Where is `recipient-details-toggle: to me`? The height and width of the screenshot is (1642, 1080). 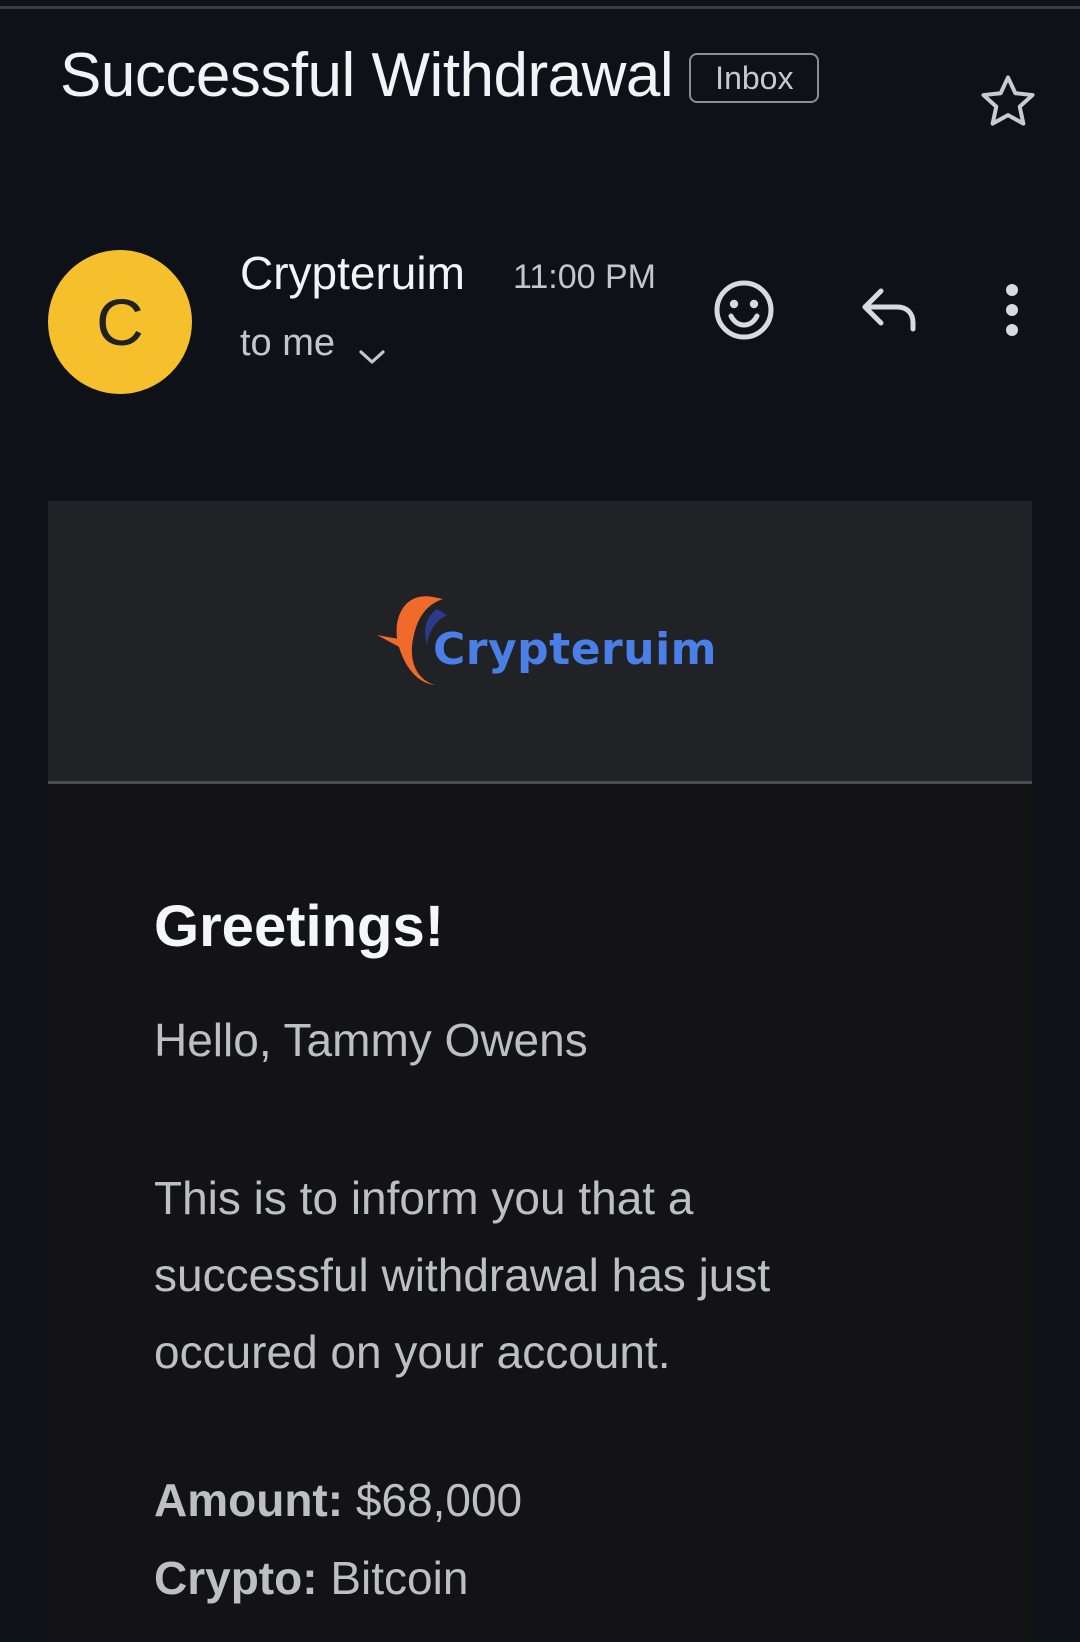 recipient-details-toggle: to me is located at coordinates (313, 343).